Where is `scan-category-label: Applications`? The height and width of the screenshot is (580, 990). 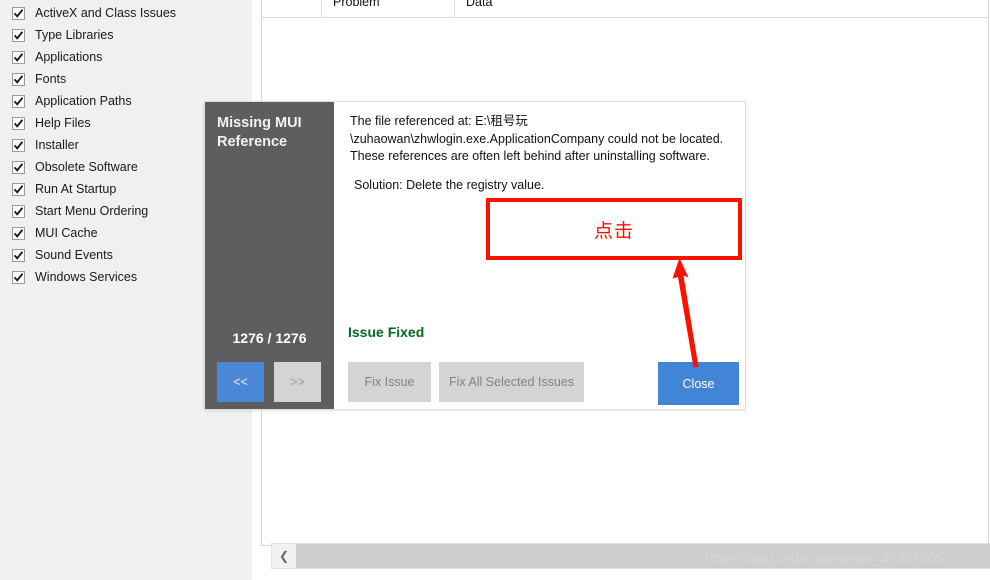
scan-category-label: Applications is located at coordinates (69, 57).